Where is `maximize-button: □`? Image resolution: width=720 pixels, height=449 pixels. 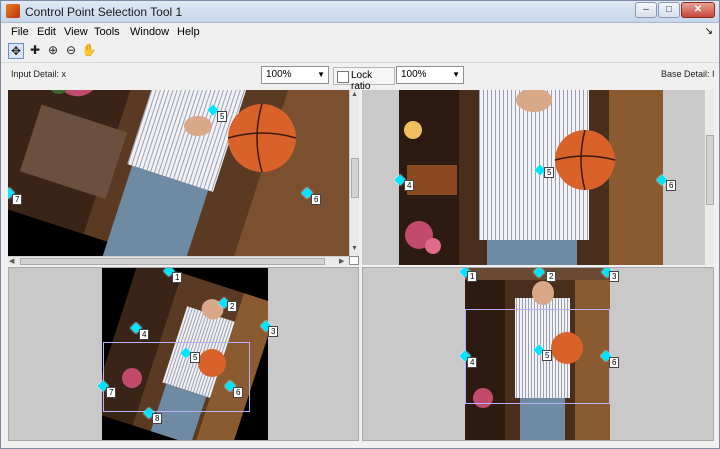
maximize-button: □ is located at coordinates (669, 10).